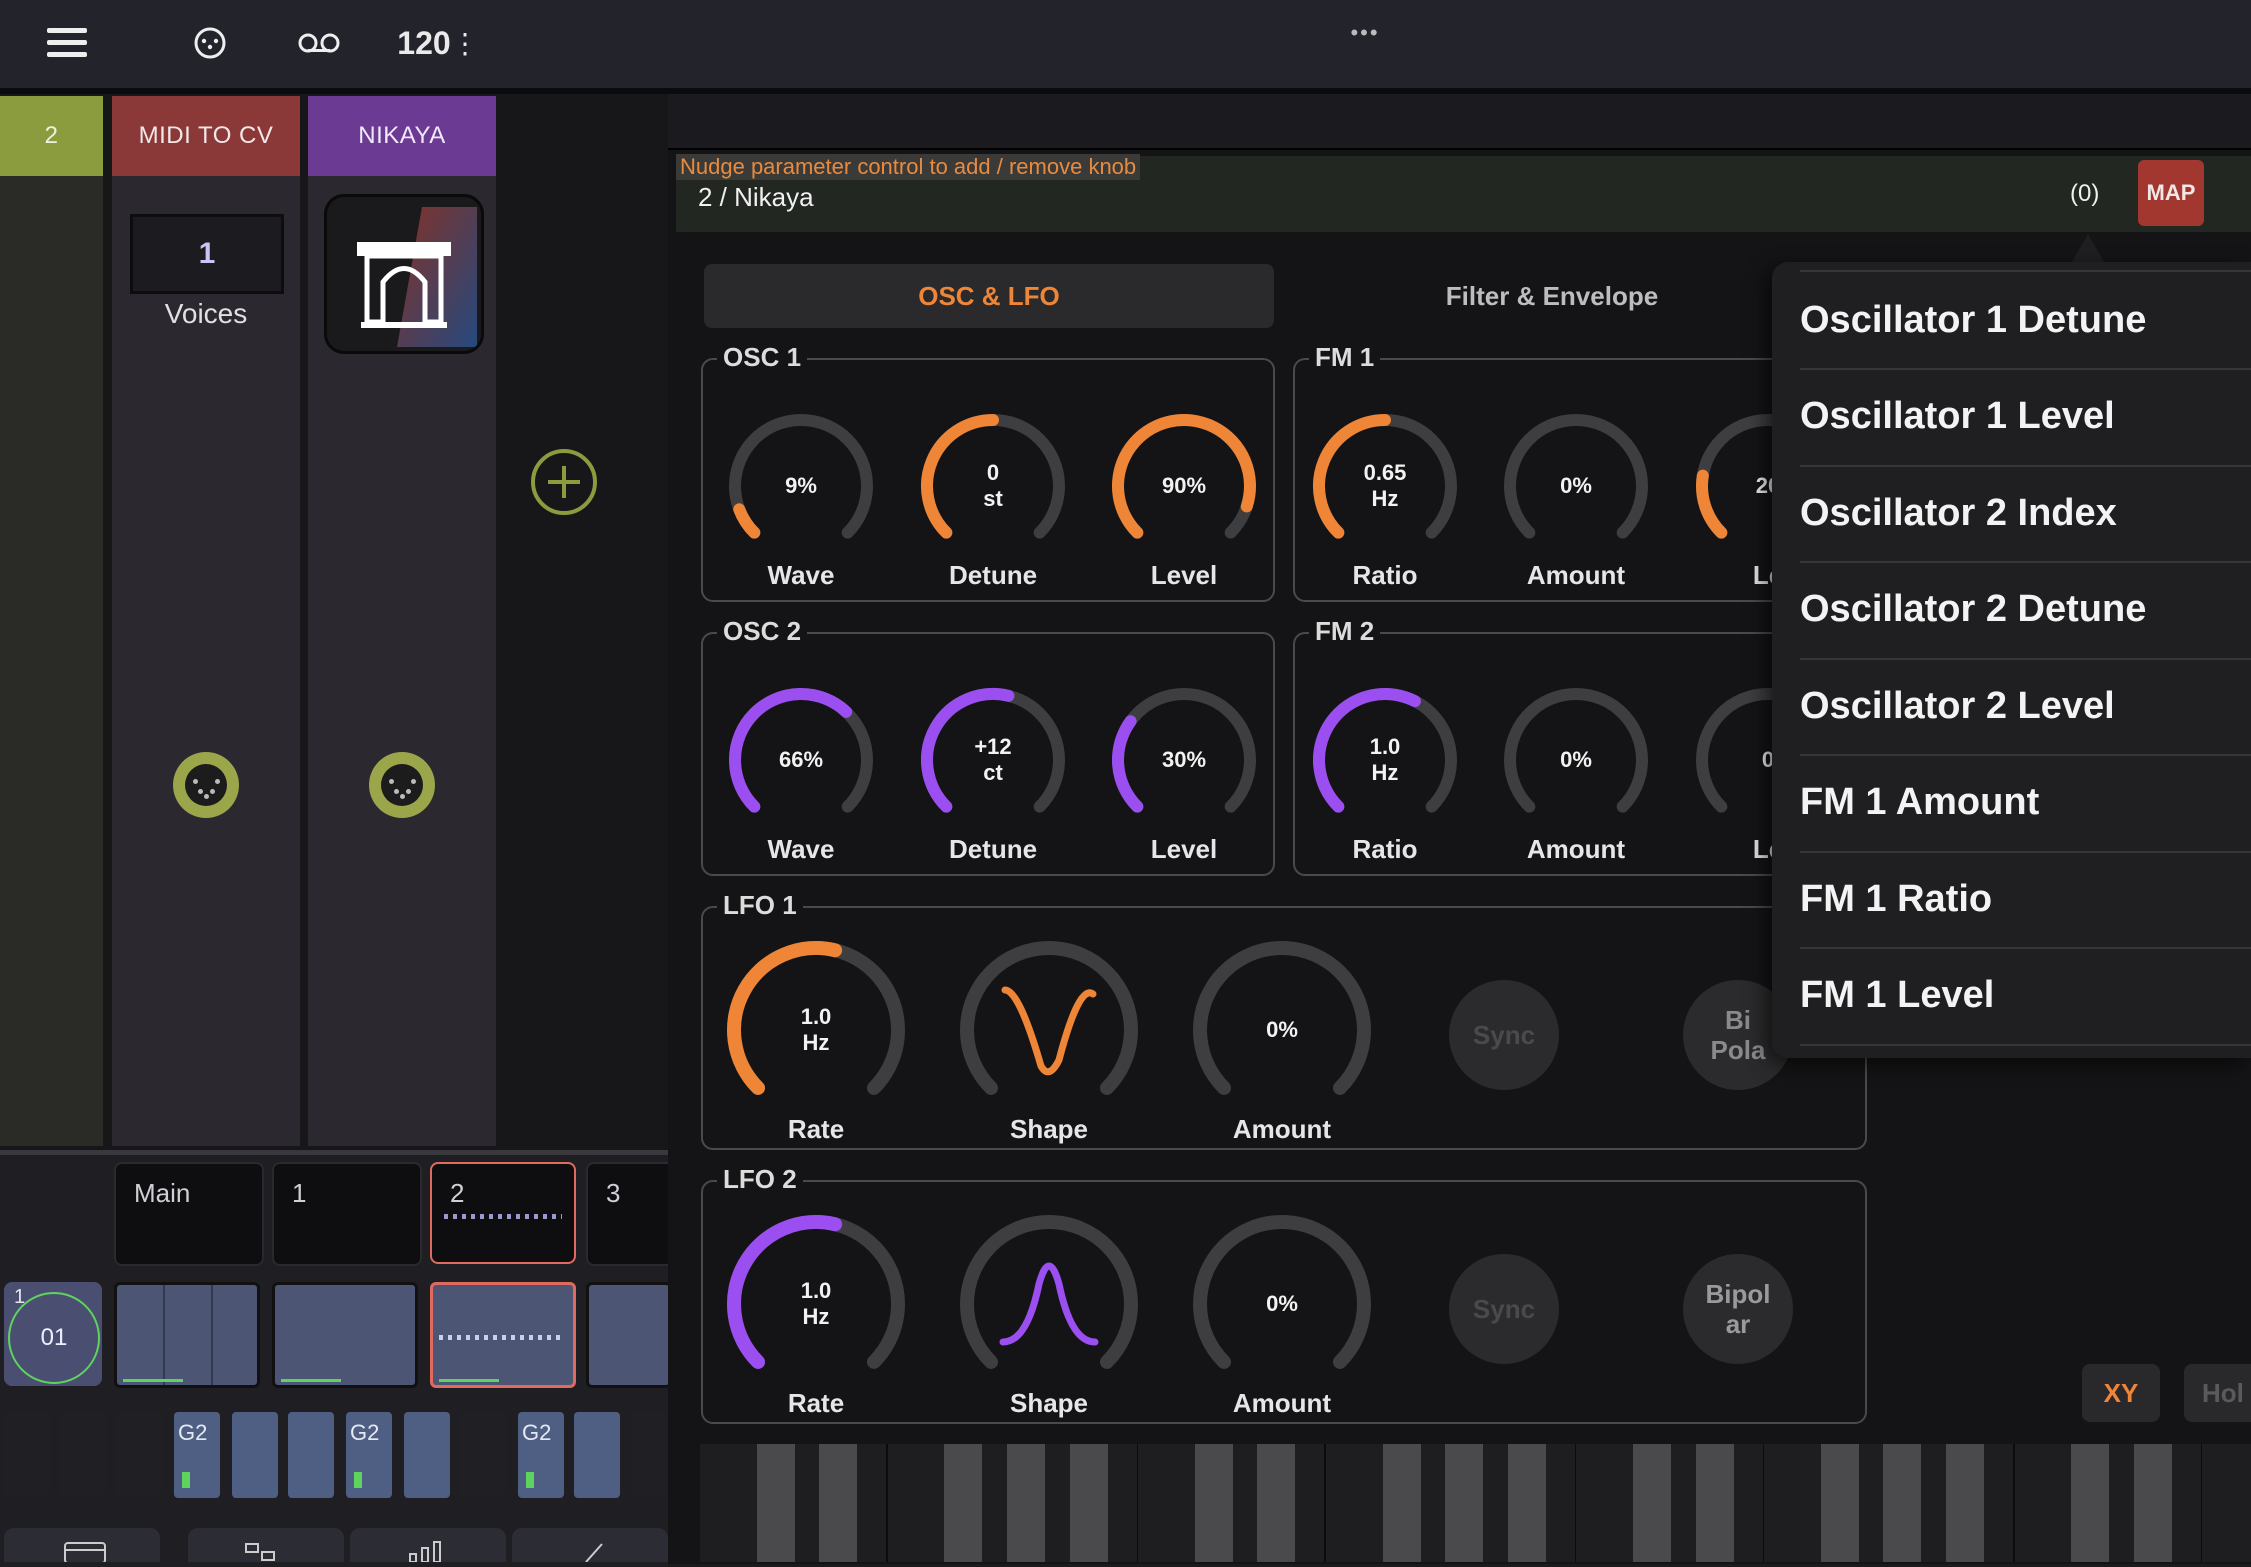 The height and width of the screenshot is (1567, 2251). I want to click on add-track-icon, so click(564, 482).